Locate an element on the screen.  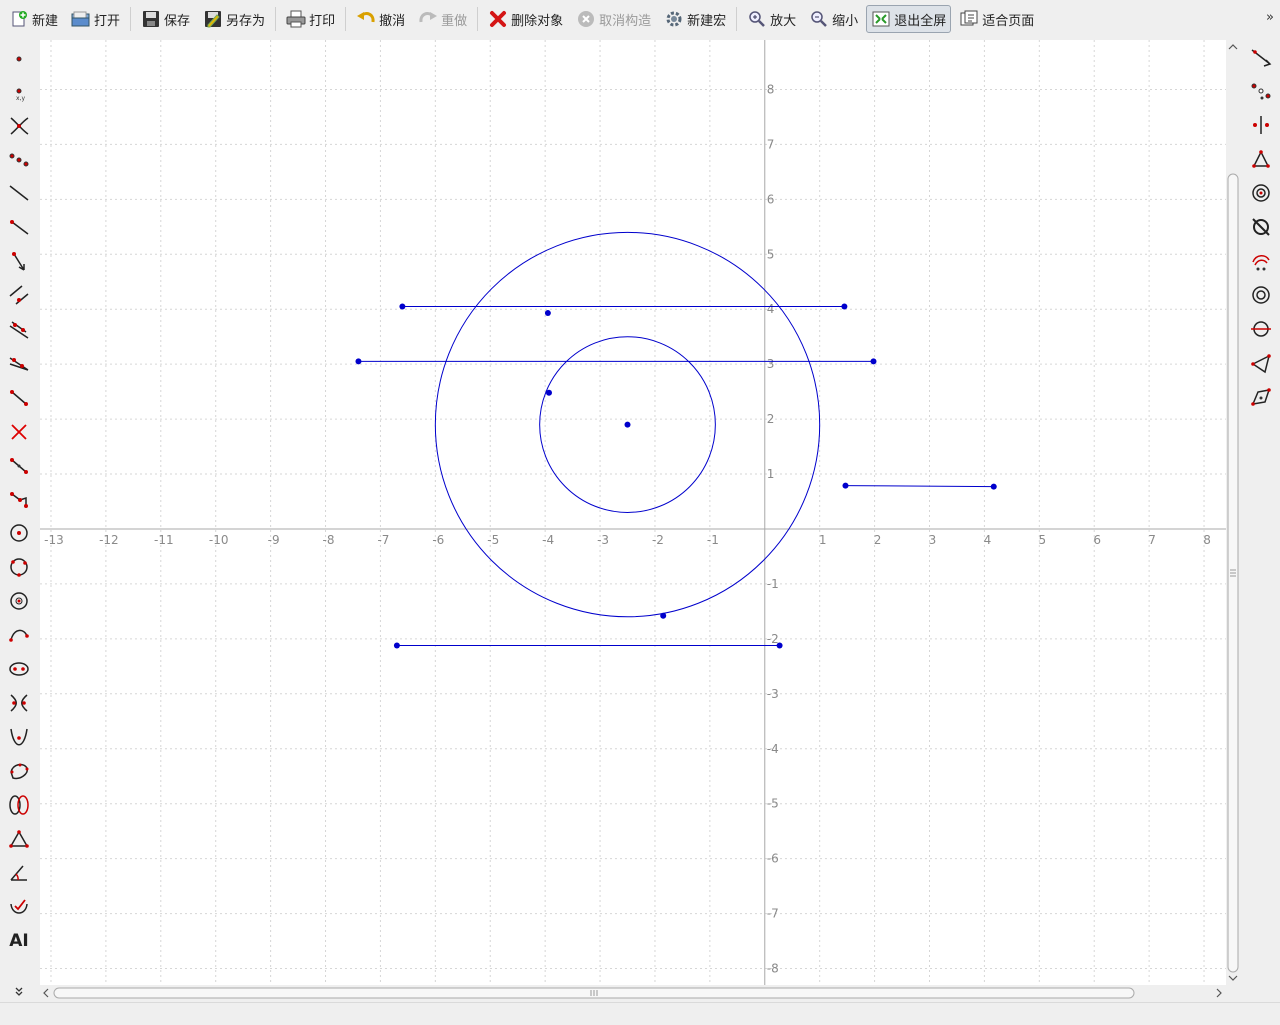
x-tick-label: 4 is located at coordinates (988, 540).